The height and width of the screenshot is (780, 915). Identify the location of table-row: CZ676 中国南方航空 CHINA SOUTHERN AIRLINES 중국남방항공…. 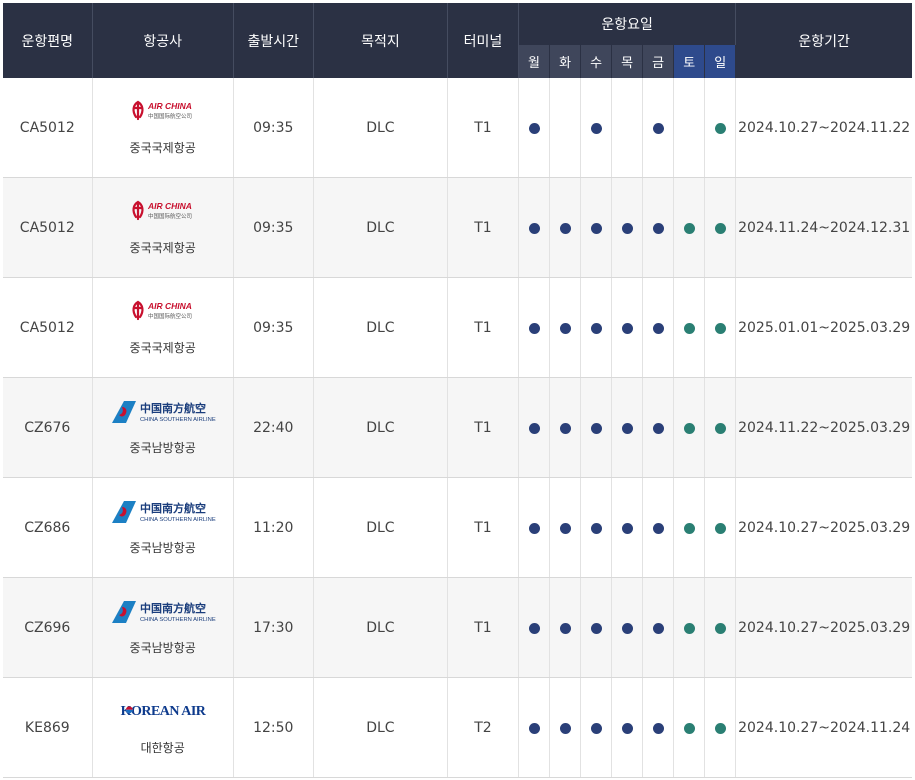
(457, 427).